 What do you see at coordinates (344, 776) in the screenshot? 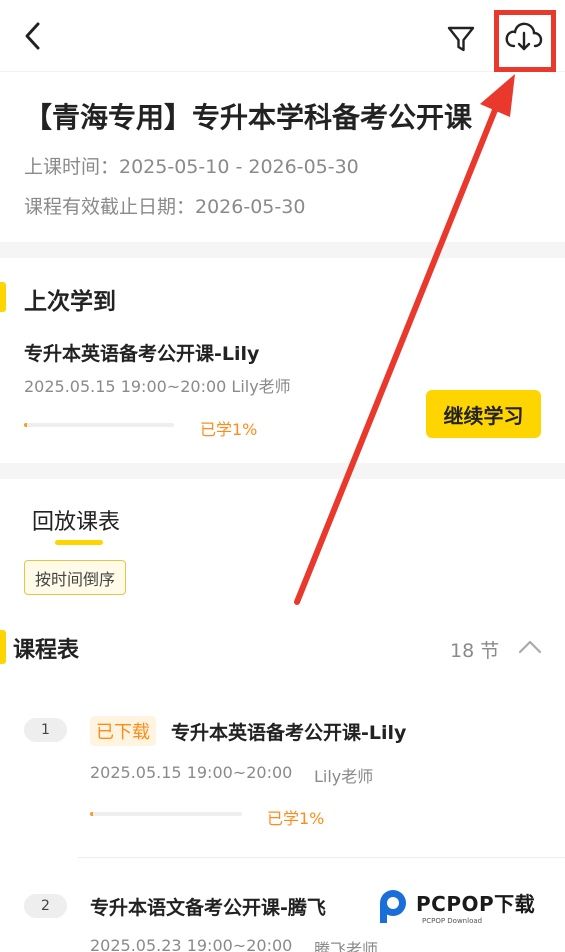
I see `lesson-teacher: Lily老师` at bounding box center [344, 776].